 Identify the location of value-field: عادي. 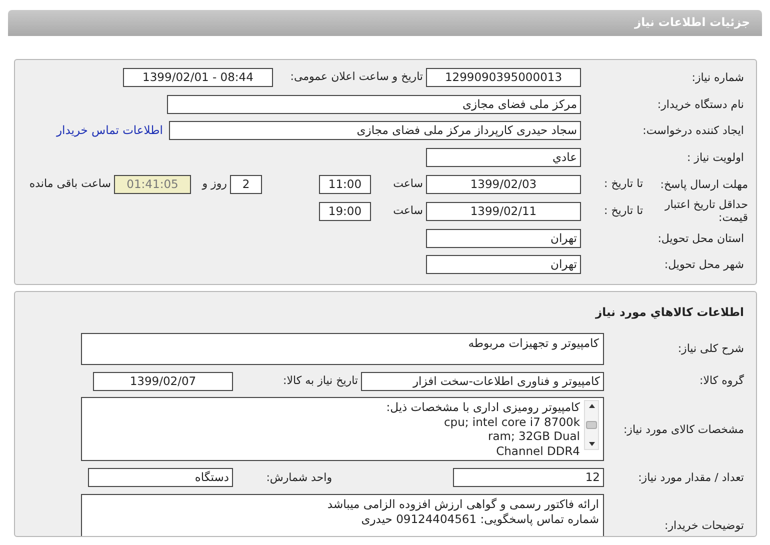
(503, 158).